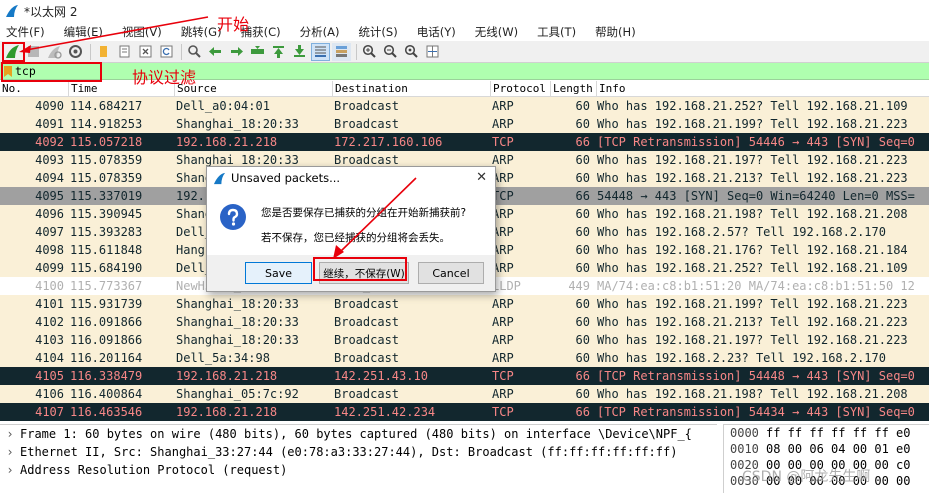  I want to click on colorize-button, so click(341, 51).